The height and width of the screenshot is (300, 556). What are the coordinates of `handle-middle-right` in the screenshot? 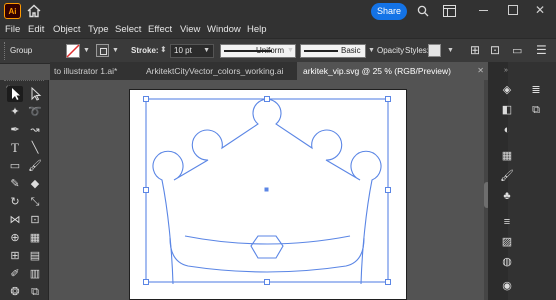 It's located at (388, 190).